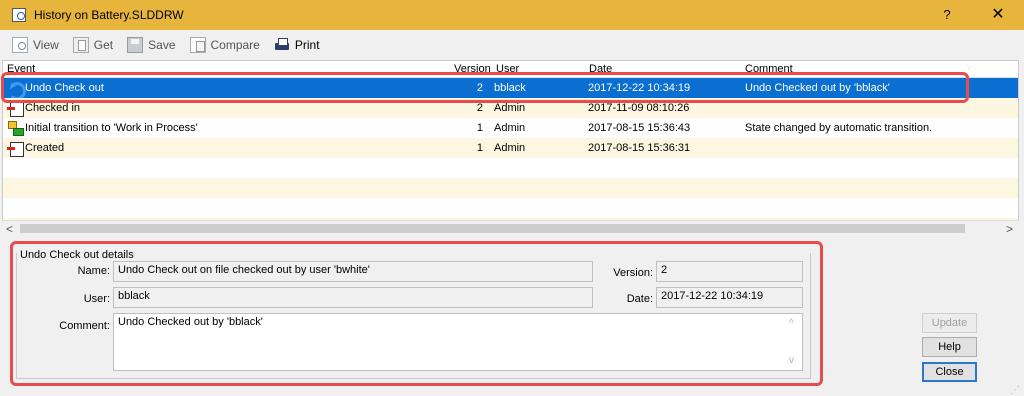 This screenshot has width=1024, height=396. What do you see at coordinates (15, 148) in the screenshot?
I see `created-icon` at bounding box center [15, 148].